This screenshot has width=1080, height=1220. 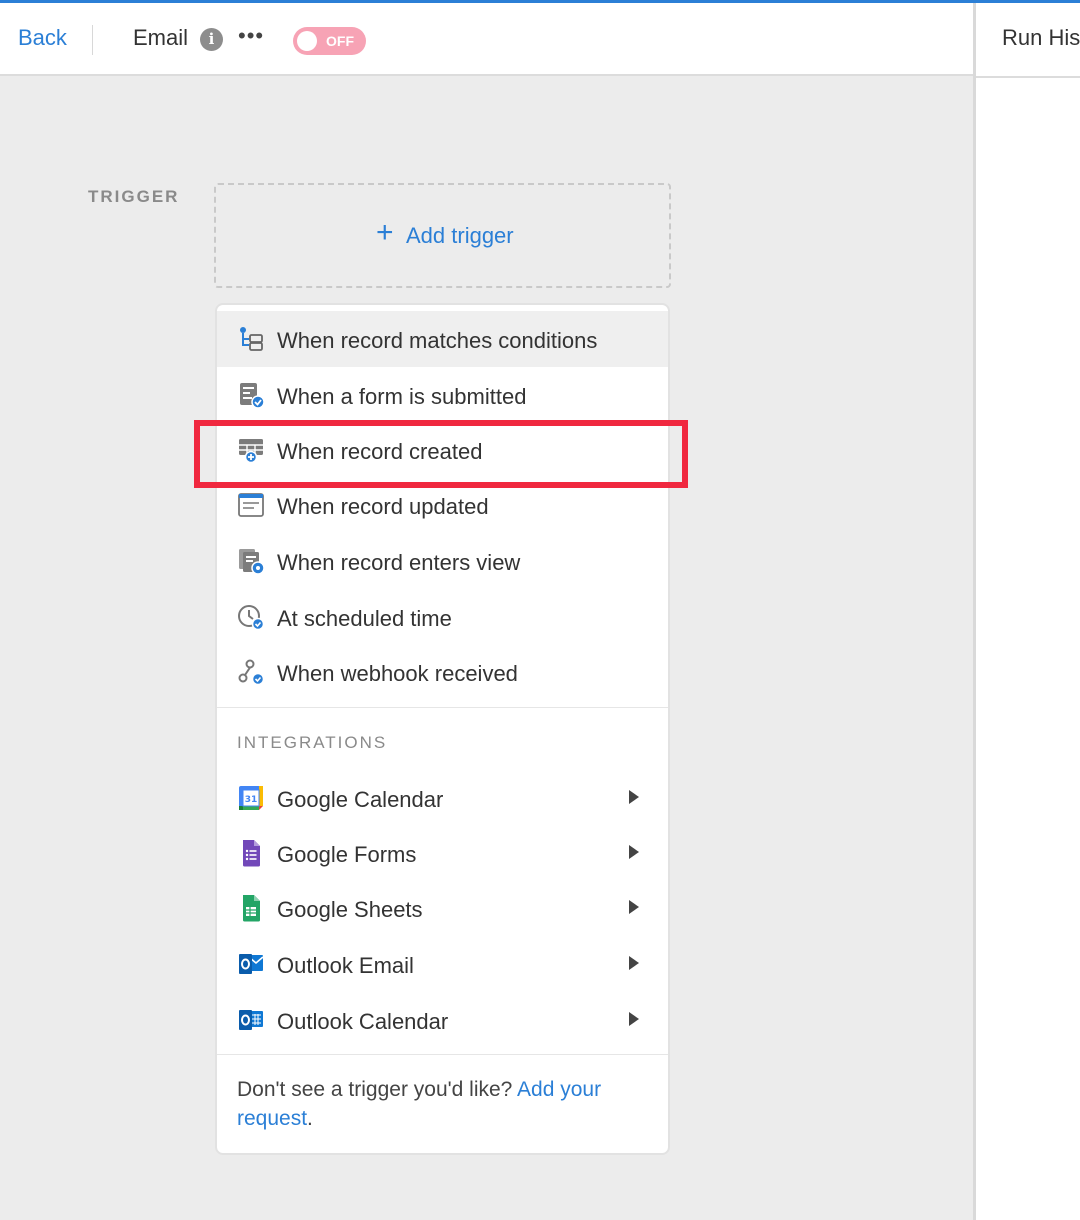 What do you see at coordinates (1026, 611) in the screenshot?
I see `run-history-panel: Run Hist` at bounding box center [1026, 611].